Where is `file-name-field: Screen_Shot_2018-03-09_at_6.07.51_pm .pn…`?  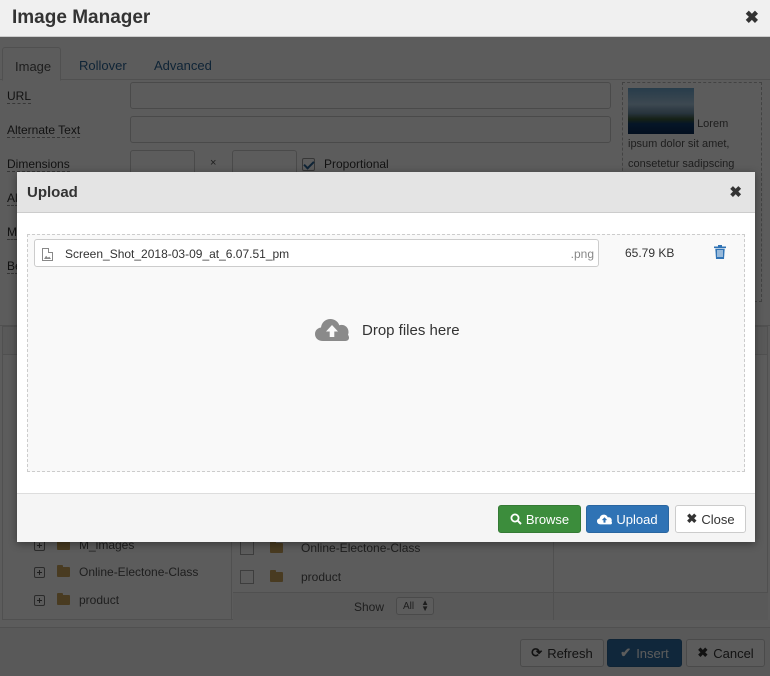 file-name-field: Screen_Shot_2018-03-09_at_6.07.51_pm .pn… is located at coordinates (316, 253).